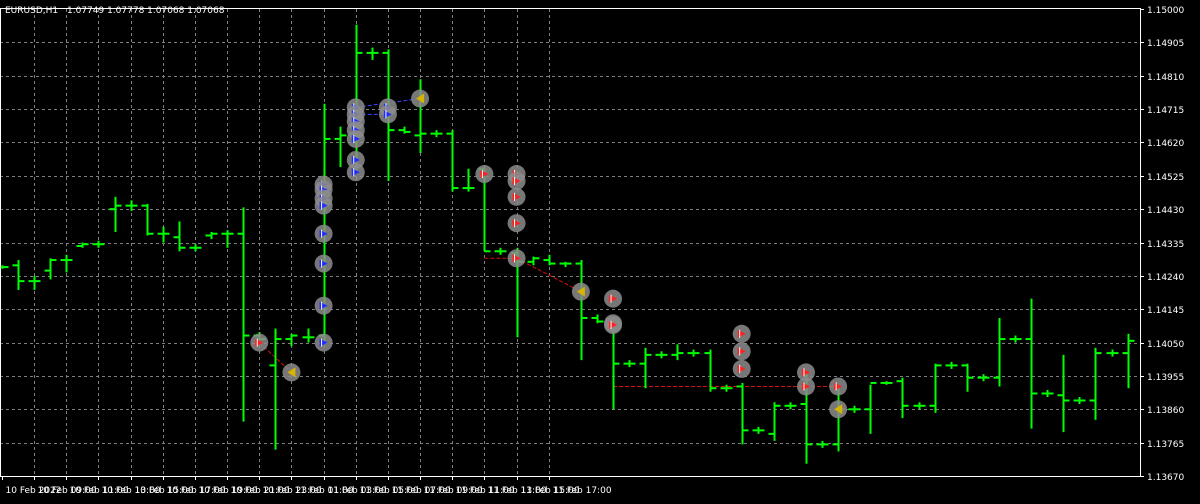 The height and width of the screenshot is (504, 1200). What do you see at coordinates (1165, 278) in the screenshot?
I see `y-tick-label: 1.14240` at bounding box center [1165, 278].